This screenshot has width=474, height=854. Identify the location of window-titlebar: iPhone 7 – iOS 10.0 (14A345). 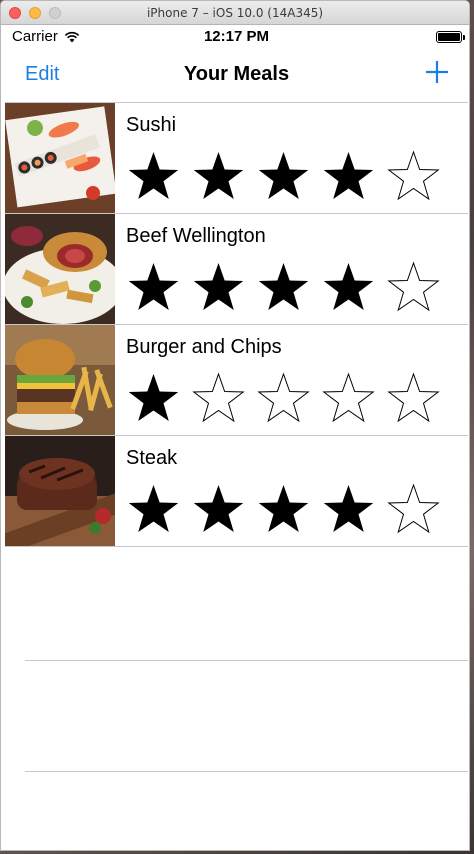
(235, 13).